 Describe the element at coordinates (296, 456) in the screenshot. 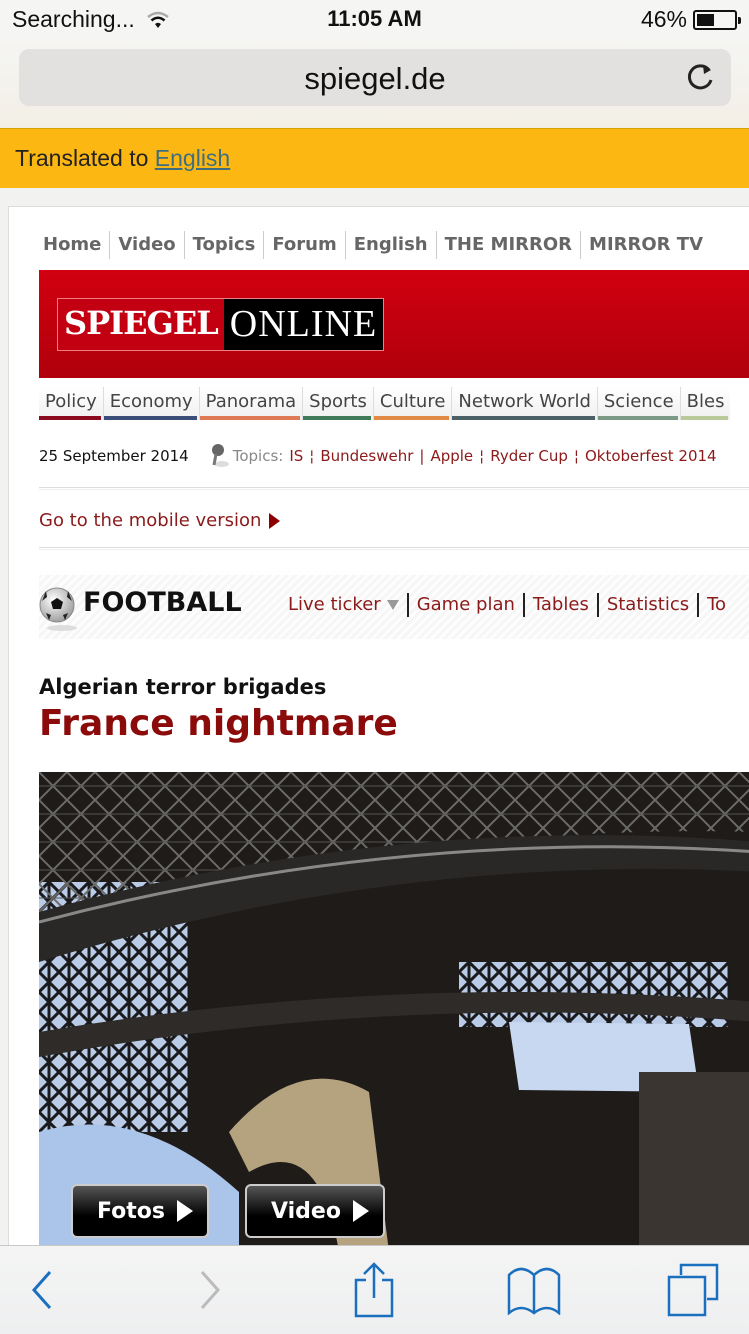

I see `topic-link-is: IS` at that location.